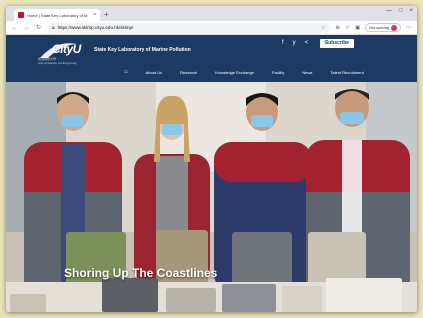  What do you see at coordinates (154, 72) in the screenshot?
I see `nav-about-us: About Us` at bounding box center [154, 72].